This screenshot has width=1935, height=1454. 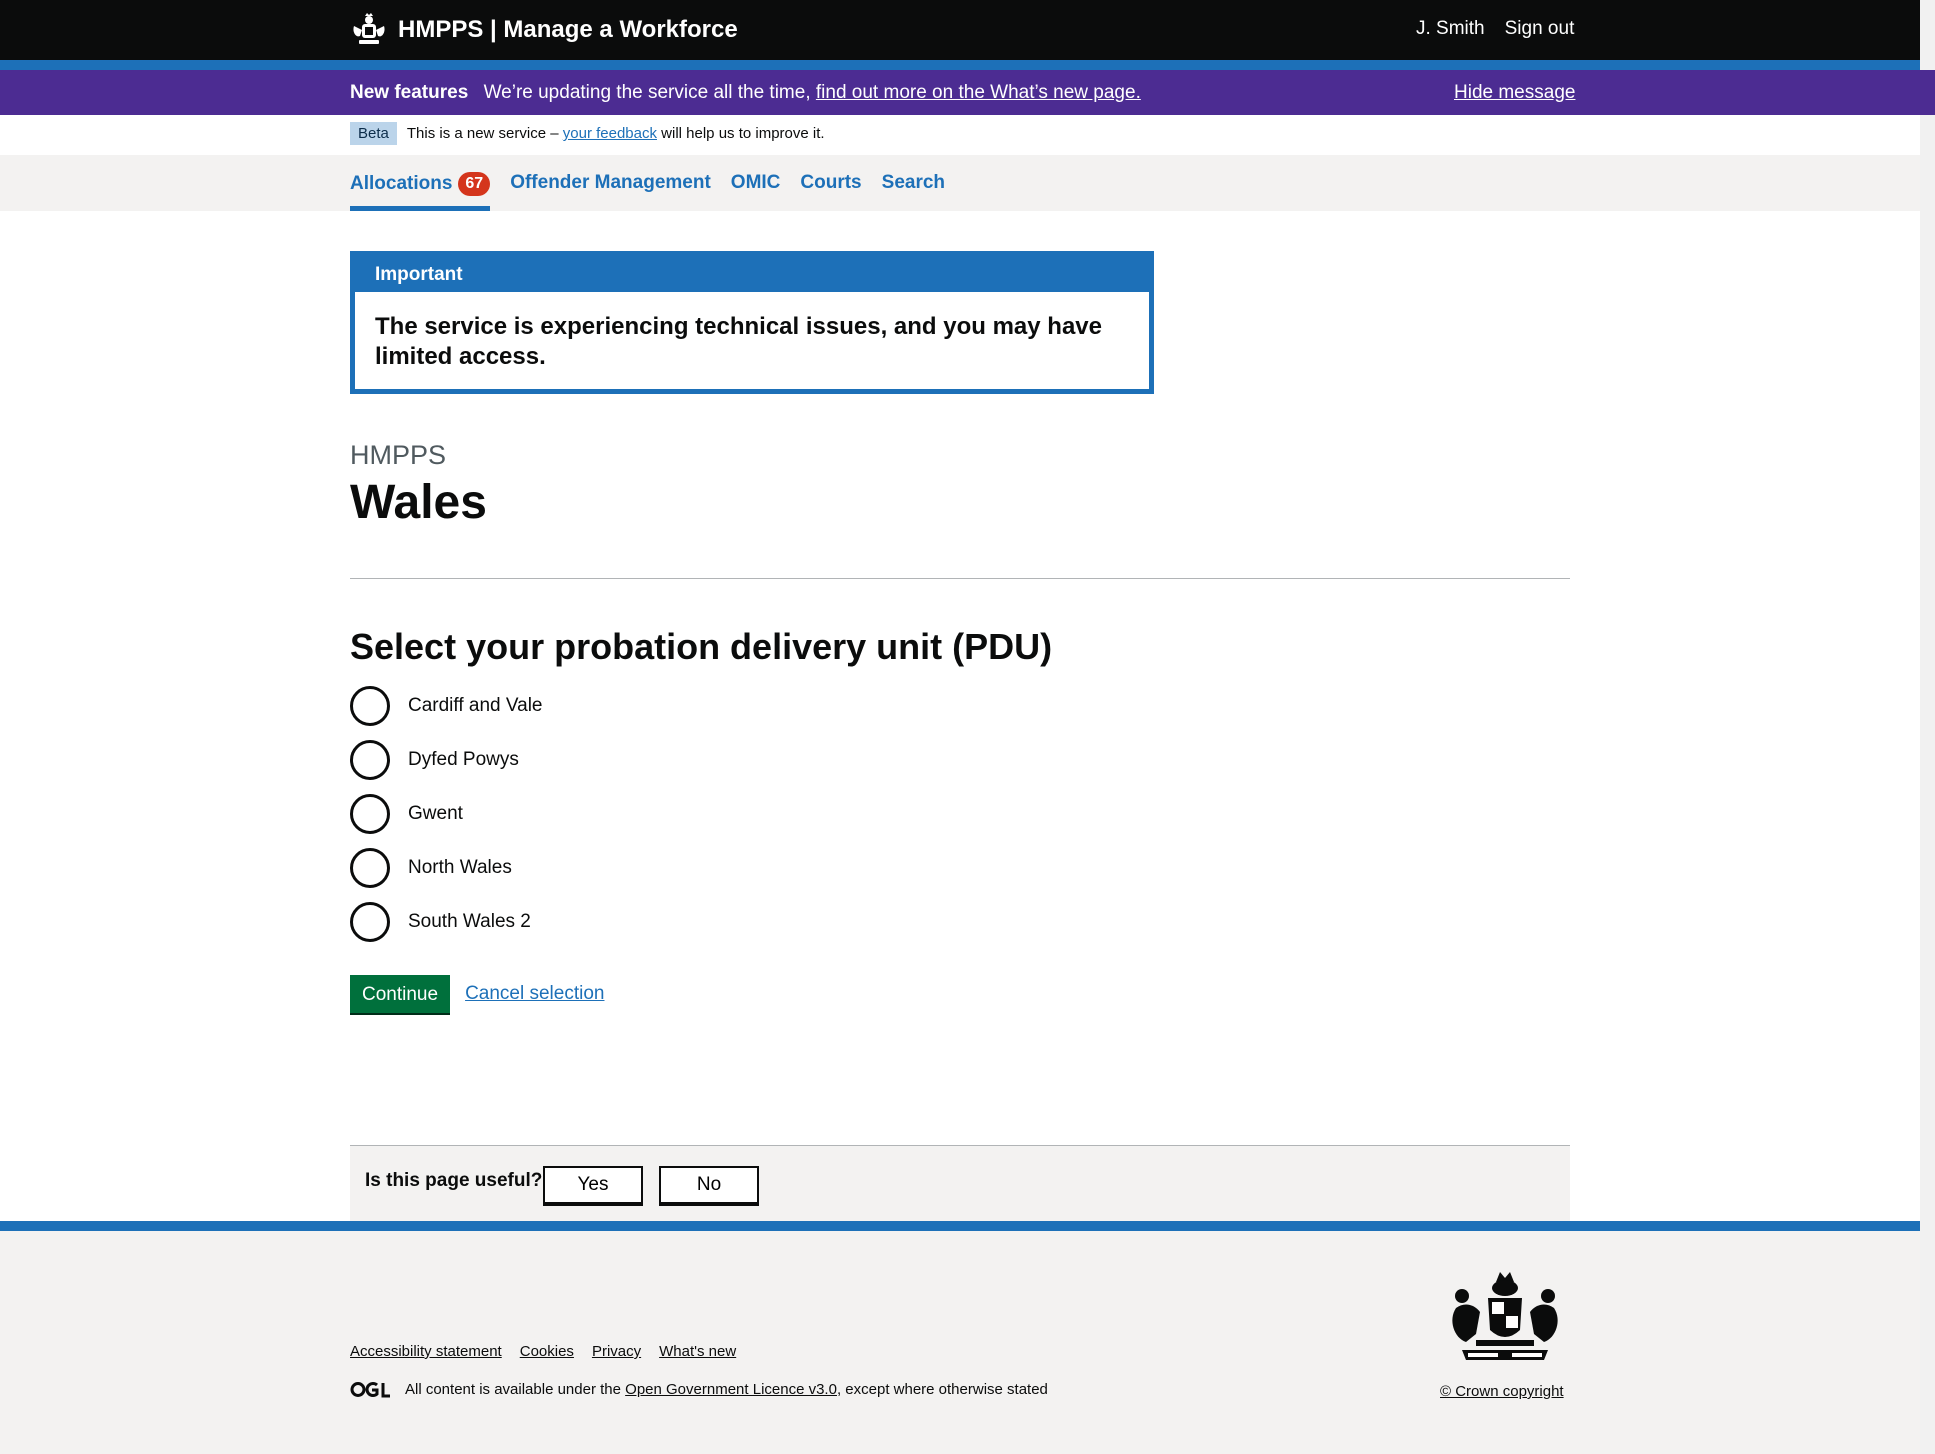 I want to click on nav-link-offender-management: Offender Management, so click(x=610, y=174).